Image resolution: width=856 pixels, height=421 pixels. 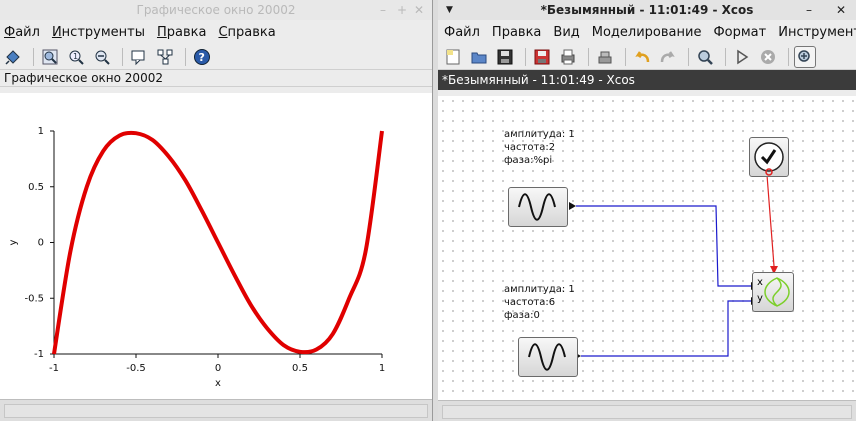 What do you see at coordinates (50, 57) in the screenshot?
I see `zoom-in-icon` at bounding box center [50, 57].